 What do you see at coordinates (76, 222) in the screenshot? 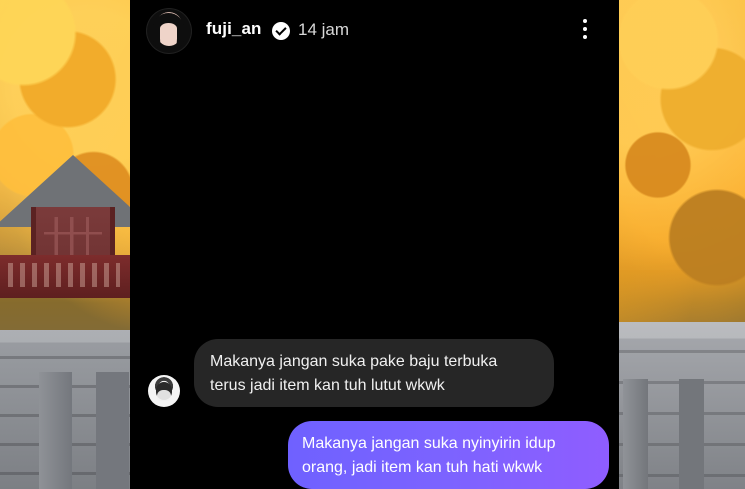
I see `left-lodge-building` at bounding box center [76, 222].